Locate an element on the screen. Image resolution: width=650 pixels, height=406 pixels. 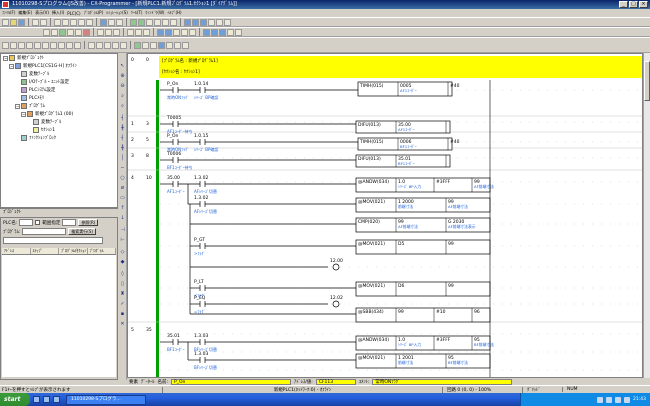
cut-icon is located at coordinates (57, 22).